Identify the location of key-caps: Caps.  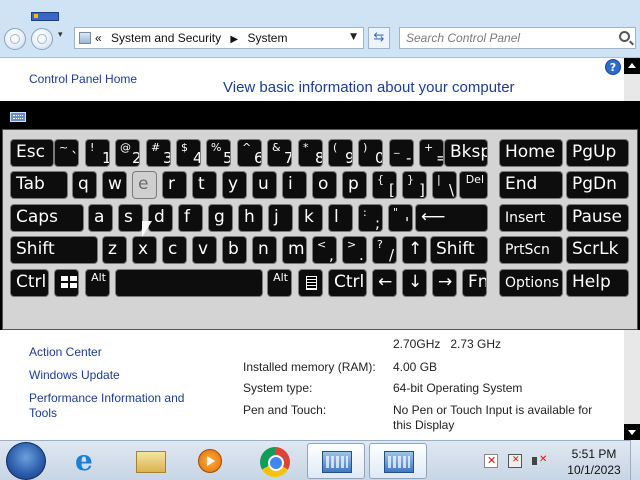
(47, 218).